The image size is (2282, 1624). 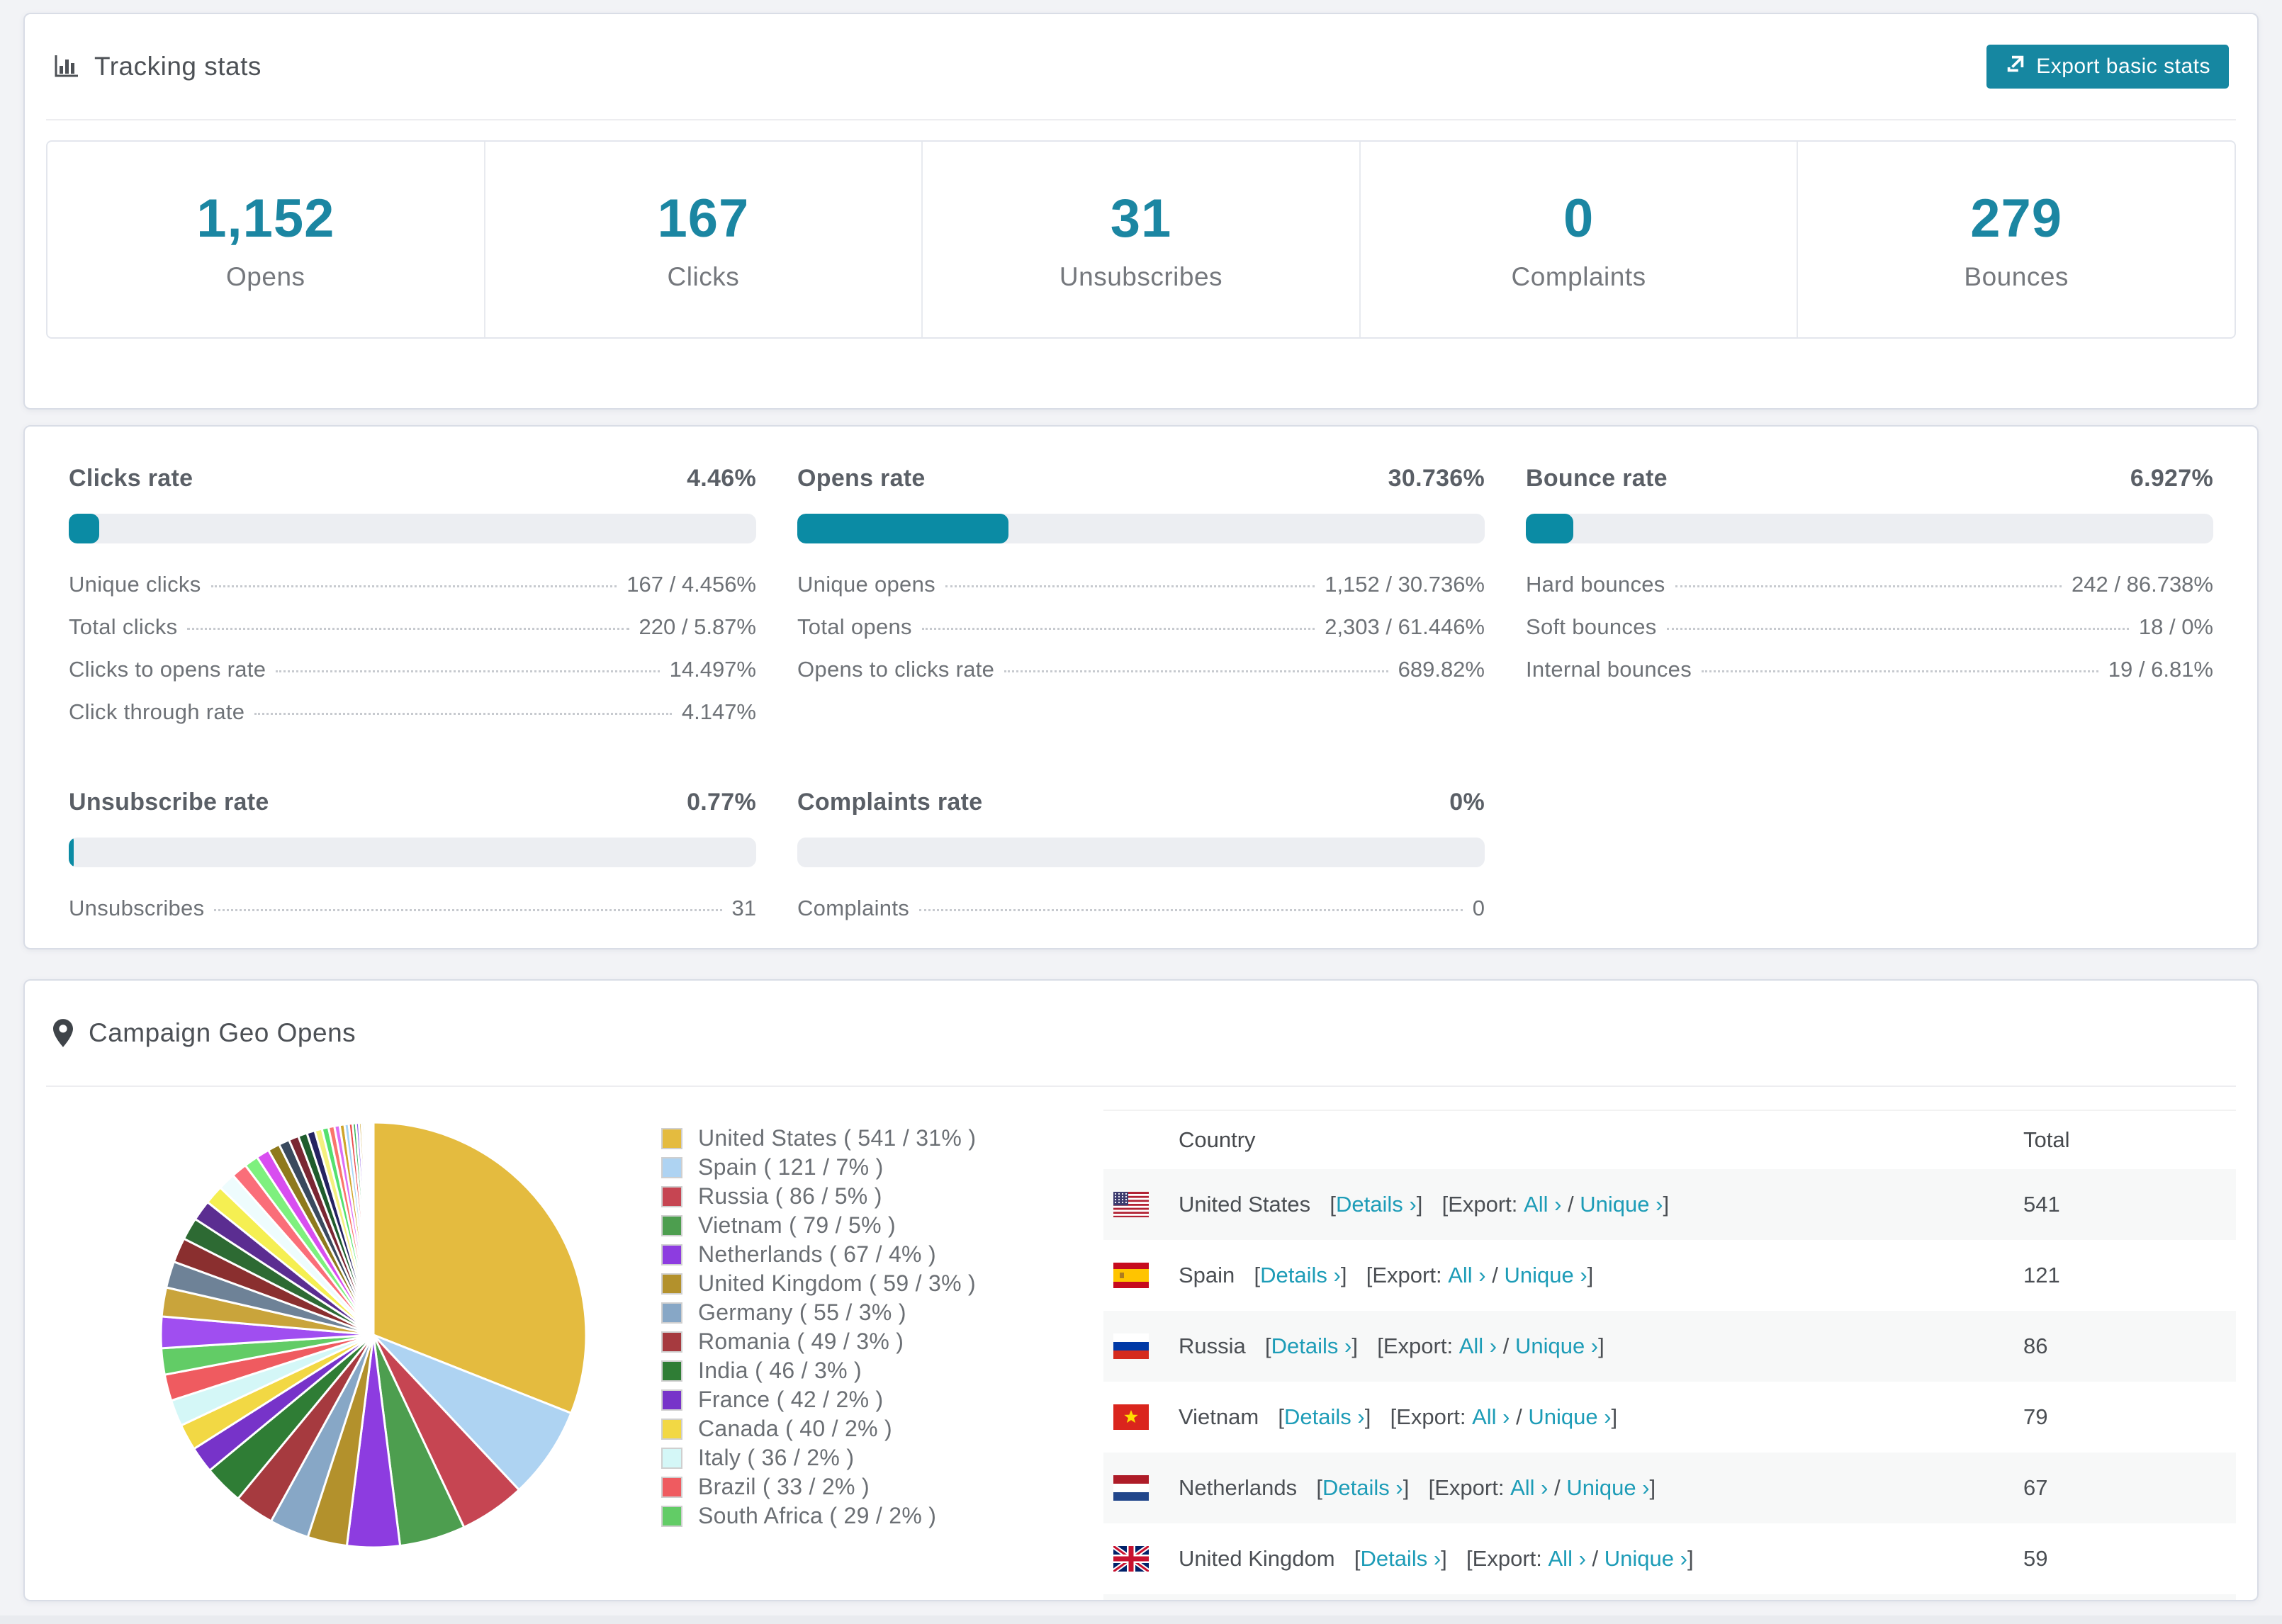 What do you see at coordinates (1441, 669) in the screenshot?
I see `rate-row-value: 689.82%` at bounding box center [1441, 669].